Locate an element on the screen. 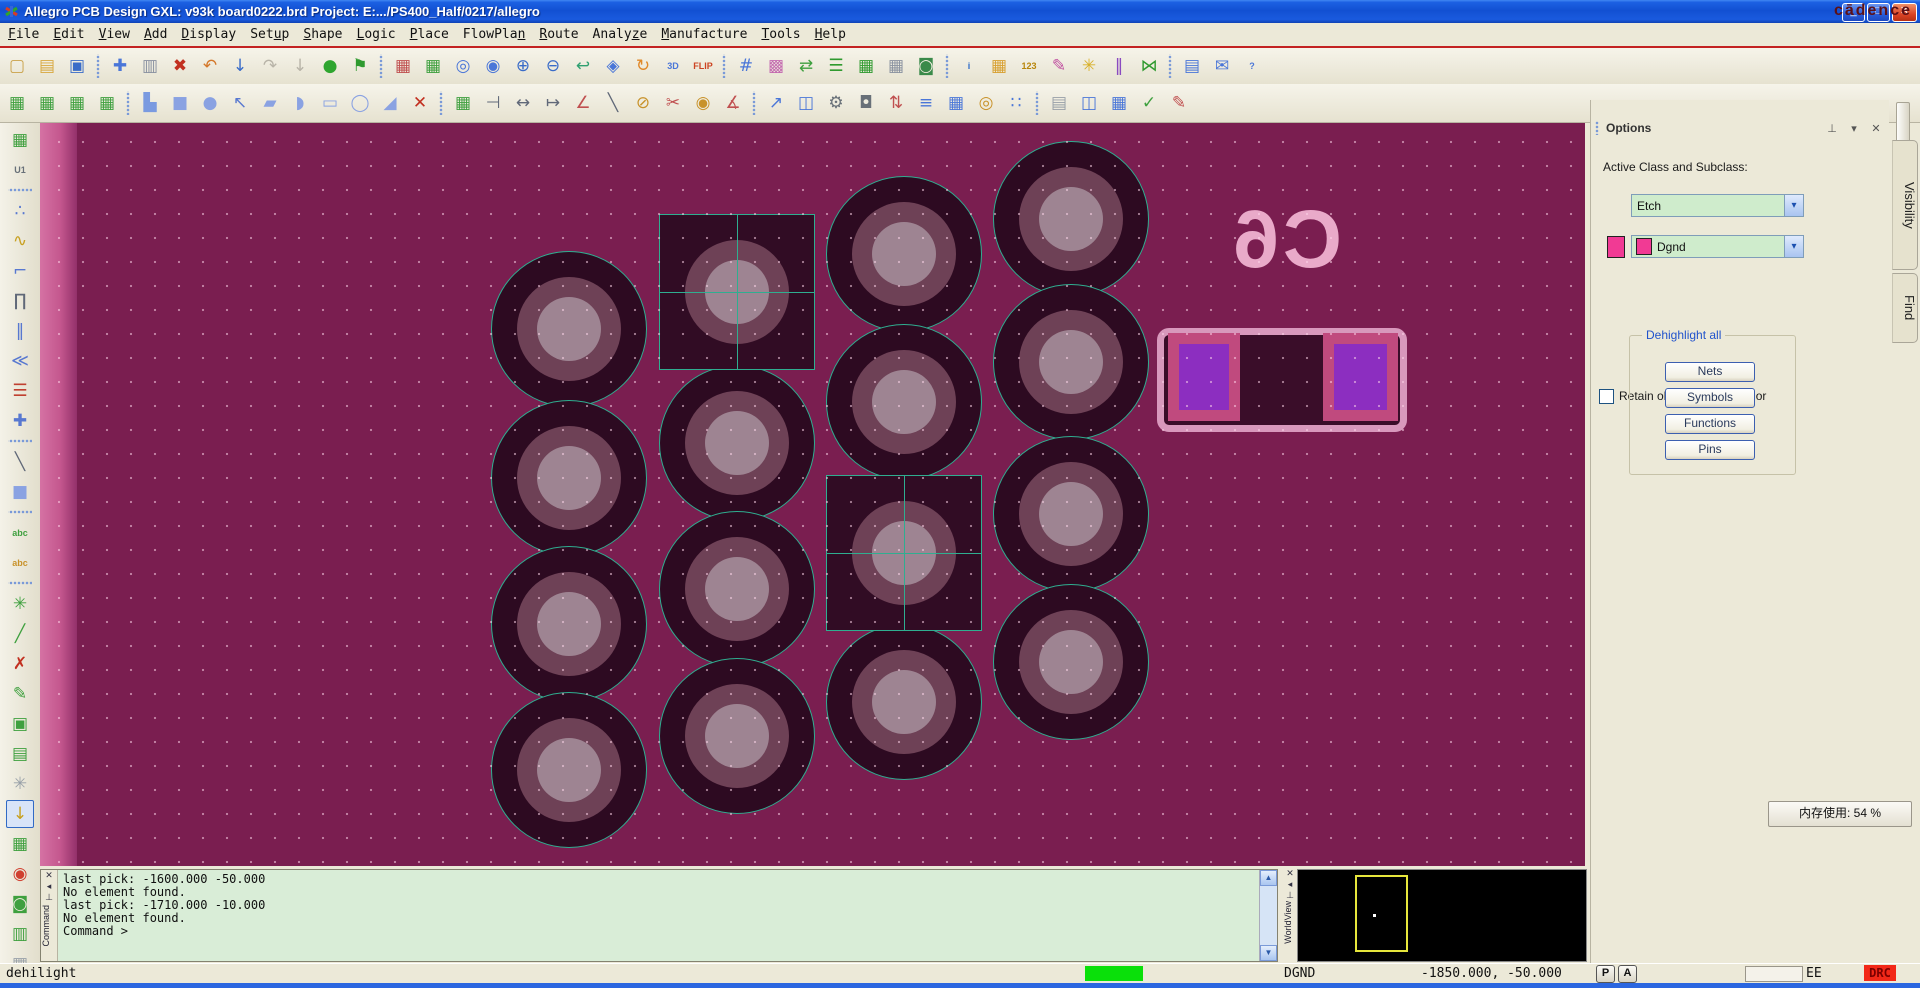 This screenshot has height=988, width=1920. options-title-bar: Options ⊥ ▾ ✕ is located at coordinates (1739, 128).